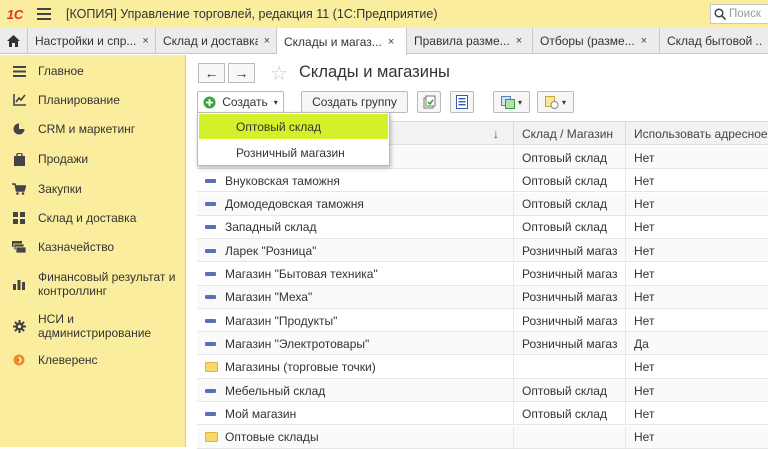 This screenshot has height=449, width=768. What do you see at coordinates (19, 360) in the screenshot?
I see `orange-circle-icon` at bounding box center [19, 360].